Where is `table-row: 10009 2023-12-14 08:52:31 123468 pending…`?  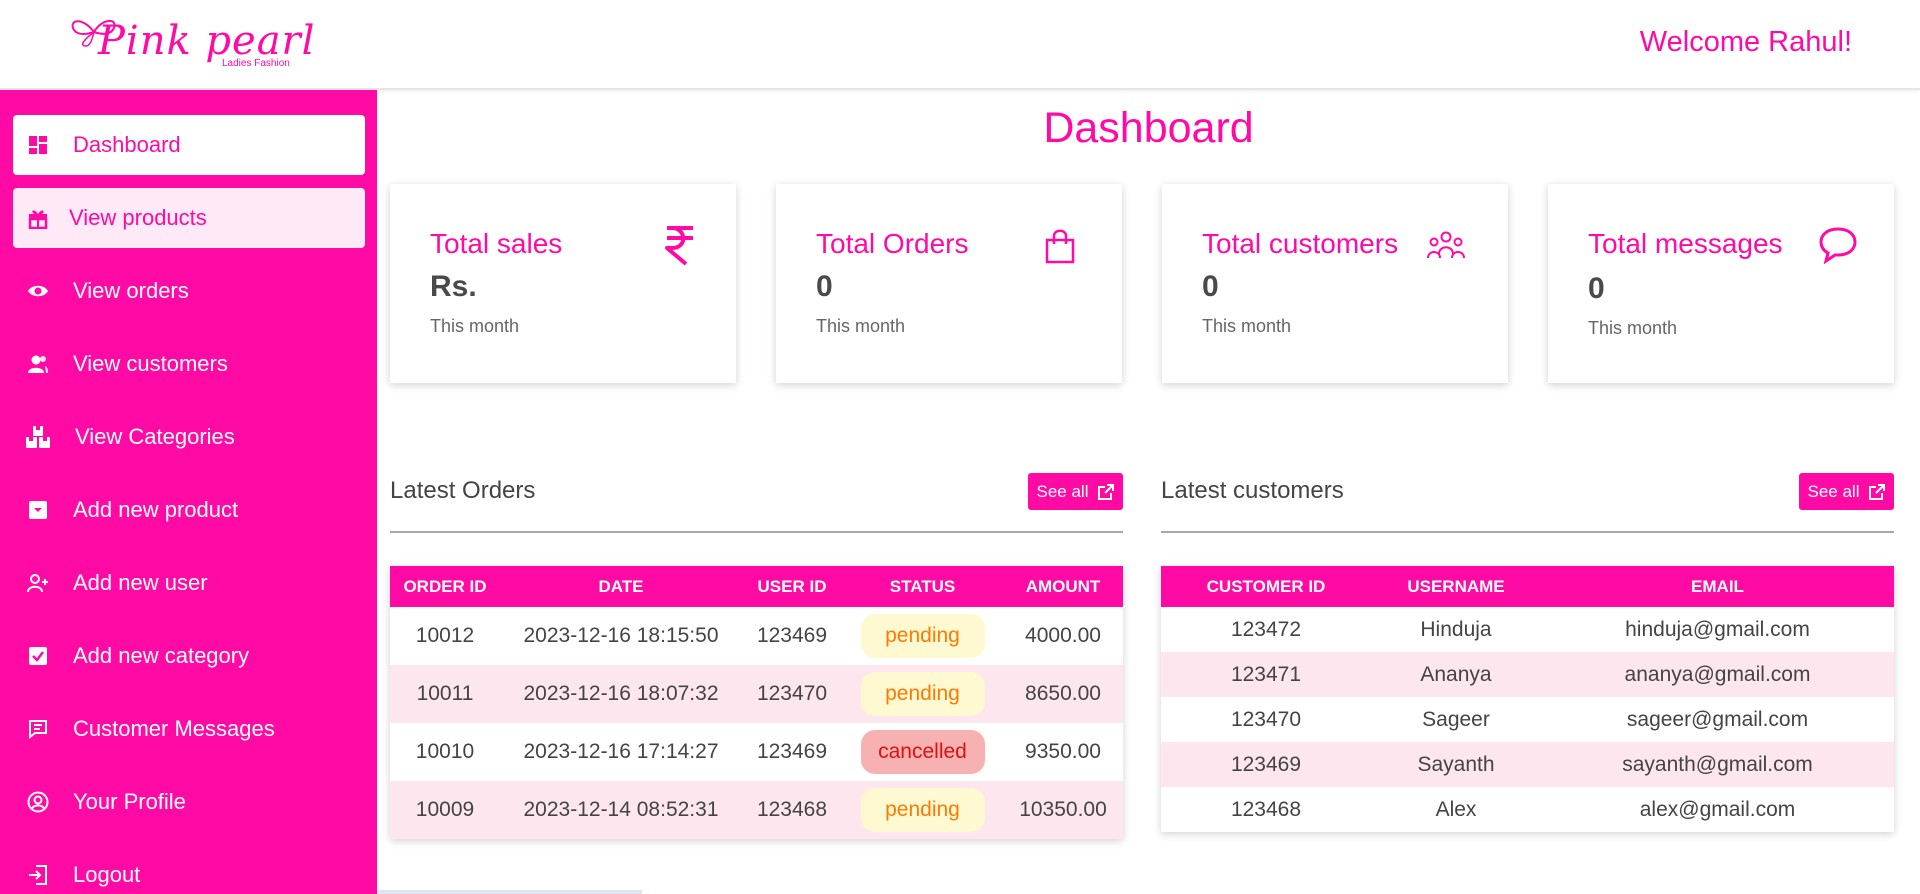
table-row: 10009 2023-12-14 08:52:31 123468 pending… is located at coordinates (756, 810).